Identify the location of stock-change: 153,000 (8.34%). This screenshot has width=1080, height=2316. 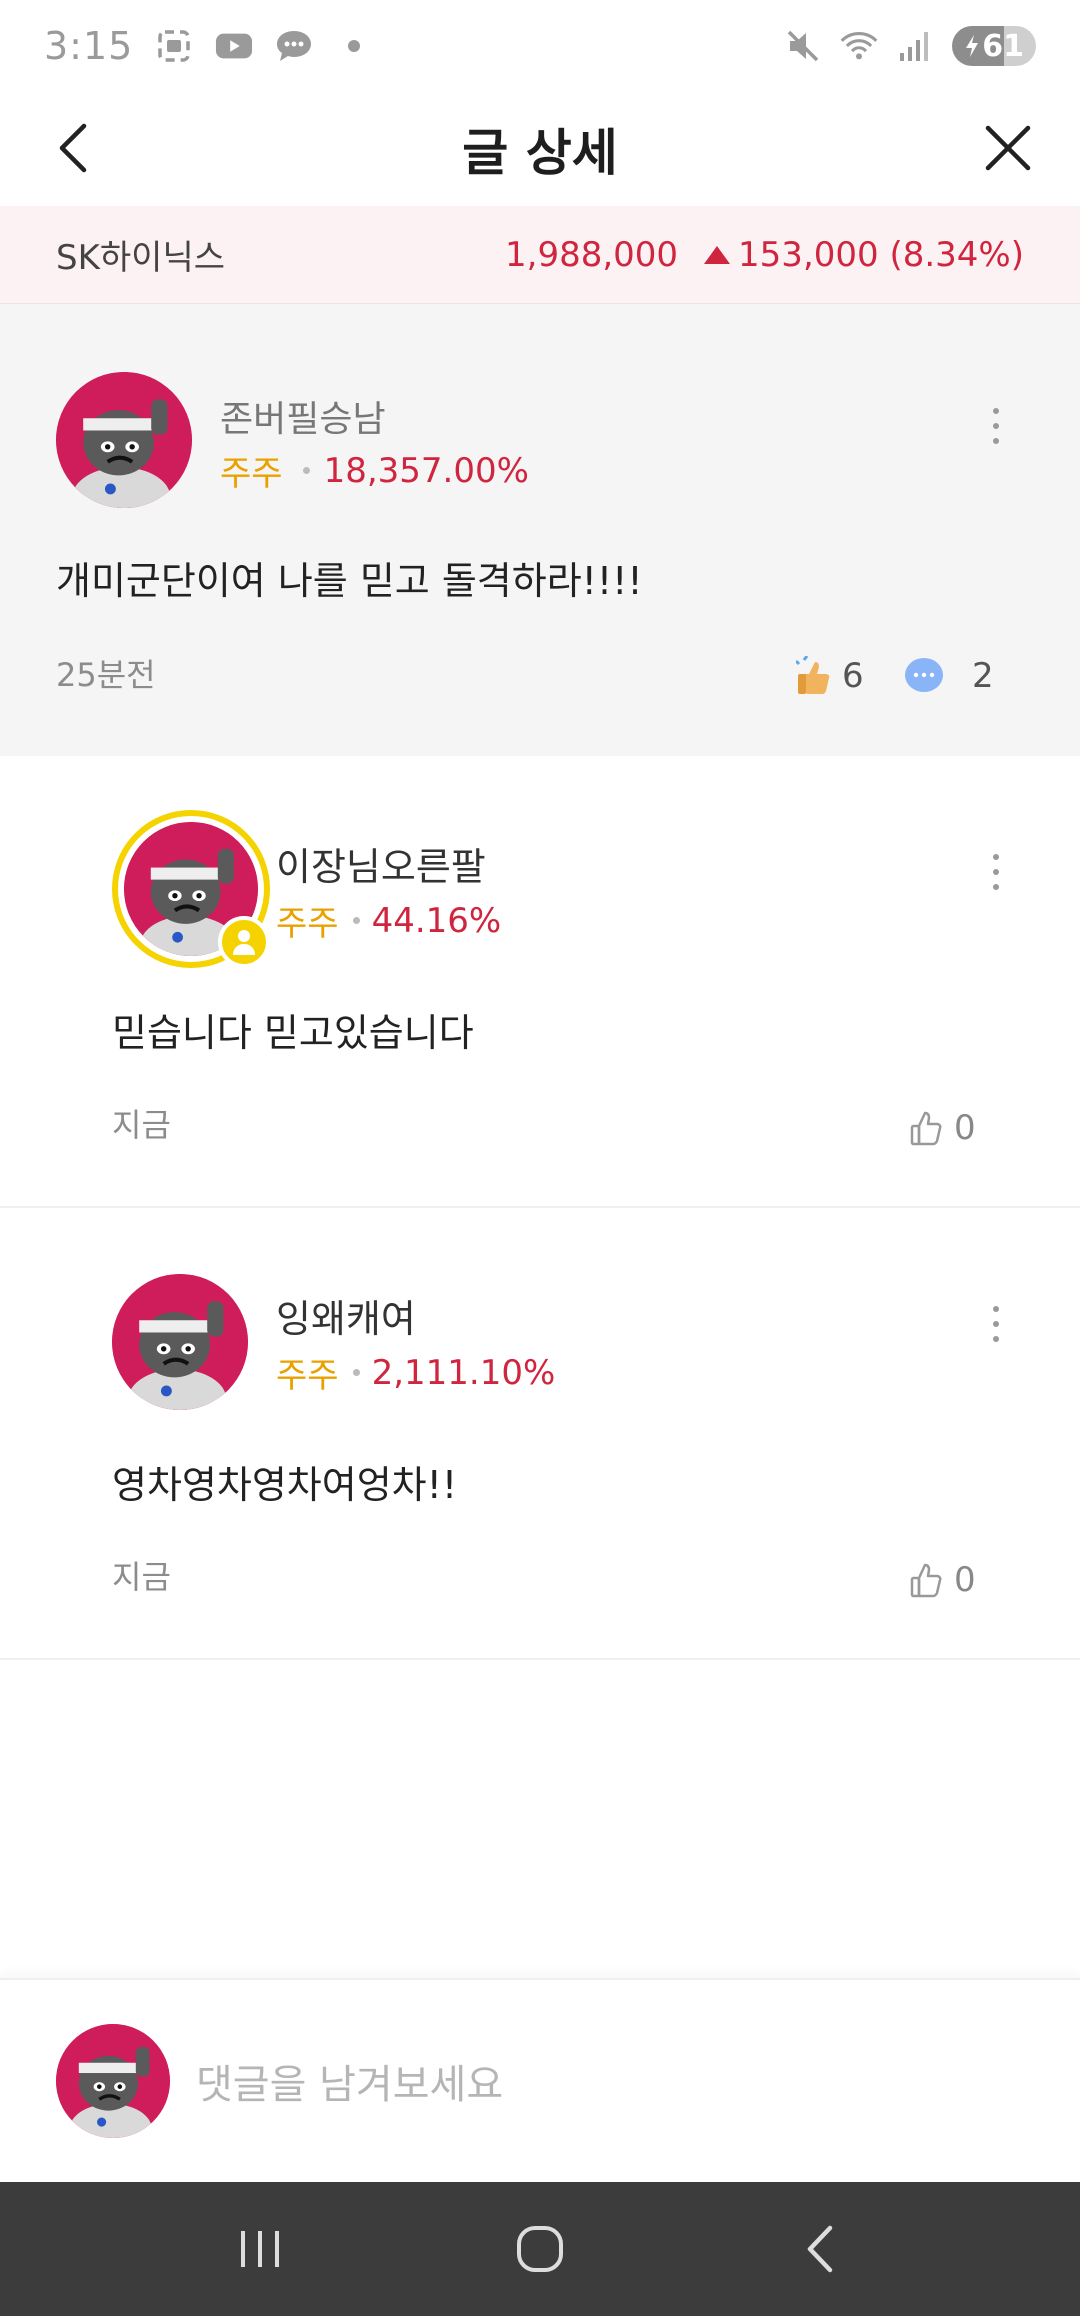
(864, 255).